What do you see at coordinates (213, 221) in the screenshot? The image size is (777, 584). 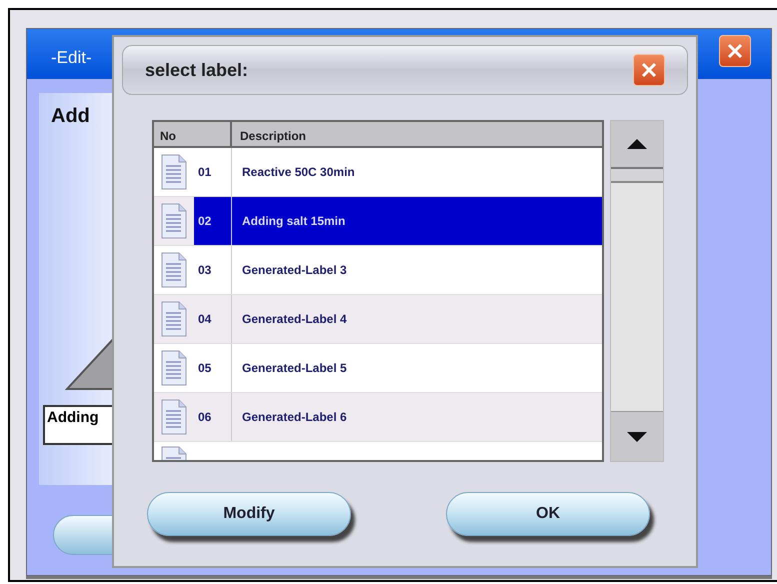 I see `table-cell: 02` at bounding box center [213, 221].